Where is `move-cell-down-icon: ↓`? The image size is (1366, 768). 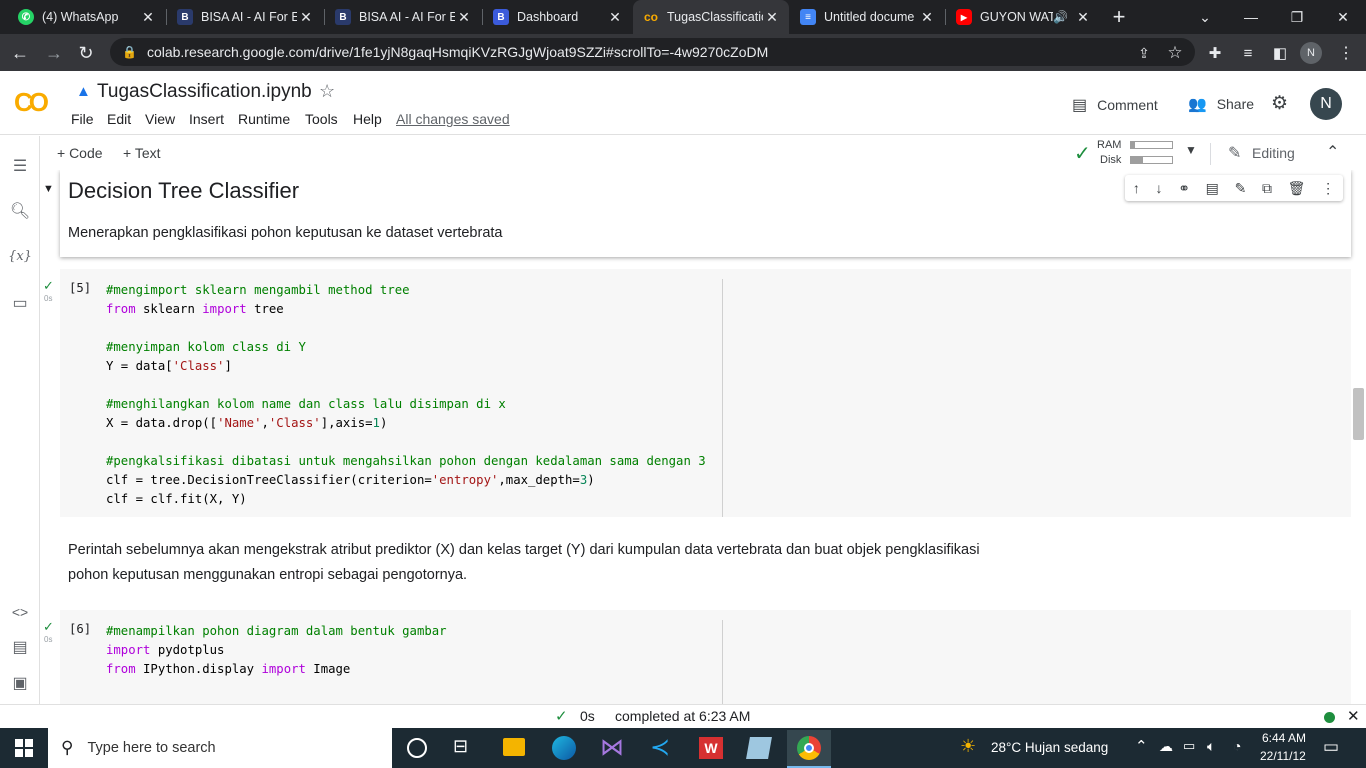 move-cell-down-icon: ↓ is located at coordinates (1159, 188).